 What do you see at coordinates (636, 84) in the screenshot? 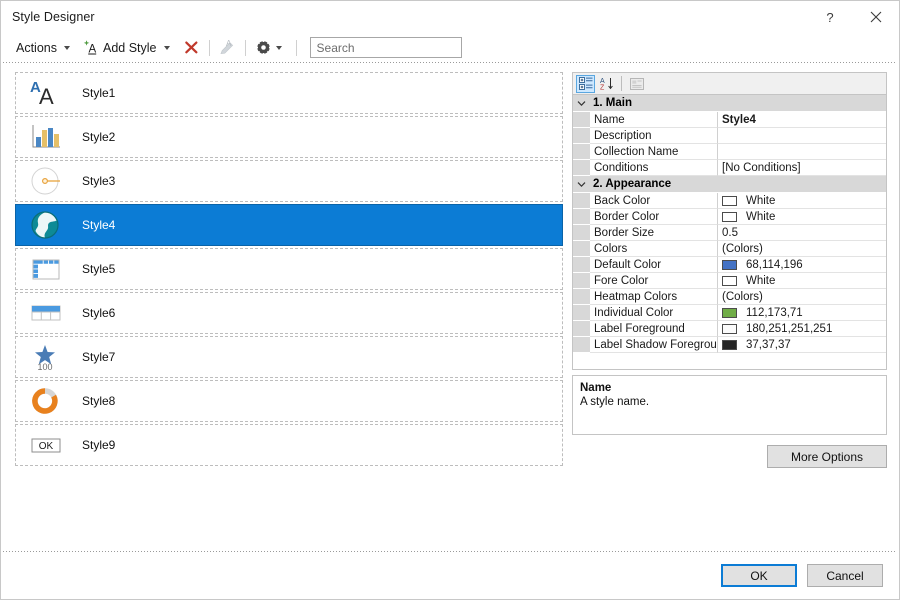
I see `property-pages-icon` at bounding box center [636, 84].